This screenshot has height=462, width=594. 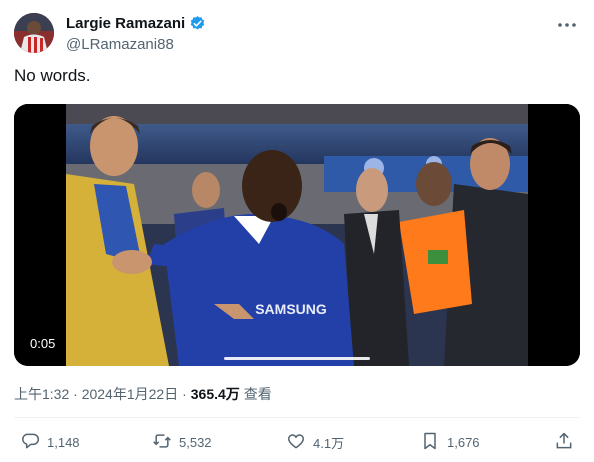 What do you see at coordinates (162, 442) in the screenshot?
I see `retweet-icon` at bounding box center [162, 442].